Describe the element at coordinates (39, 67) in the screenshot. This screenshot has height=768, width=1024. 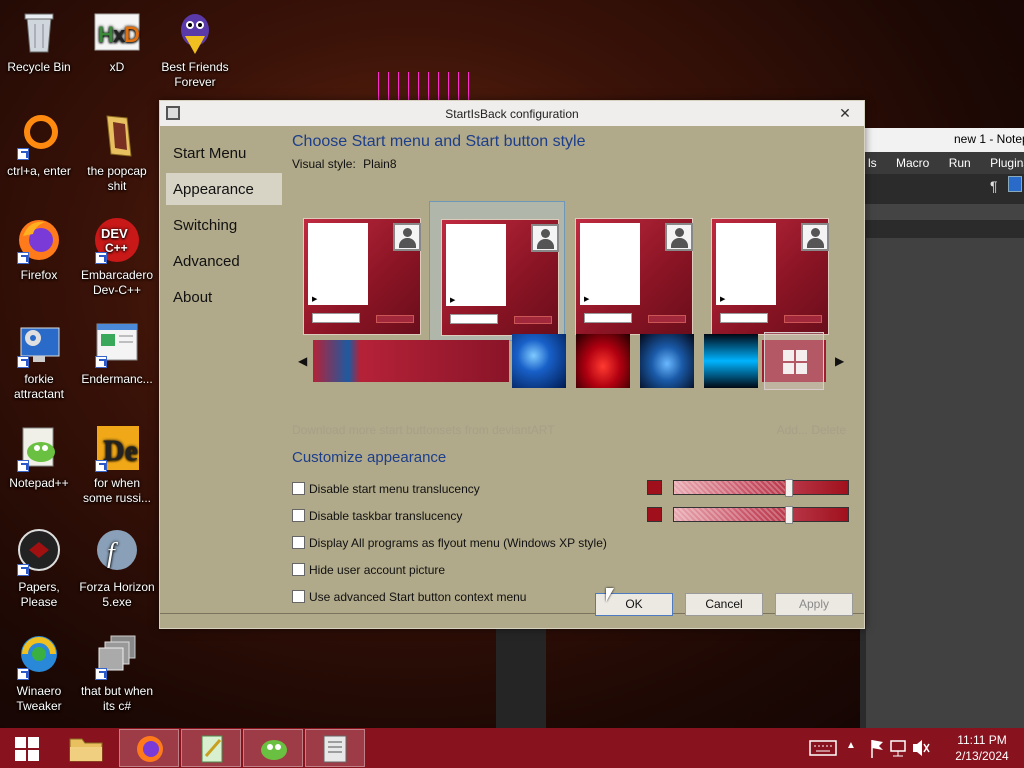
I see `desktop-icon-label: Recycle Bin` at that location.